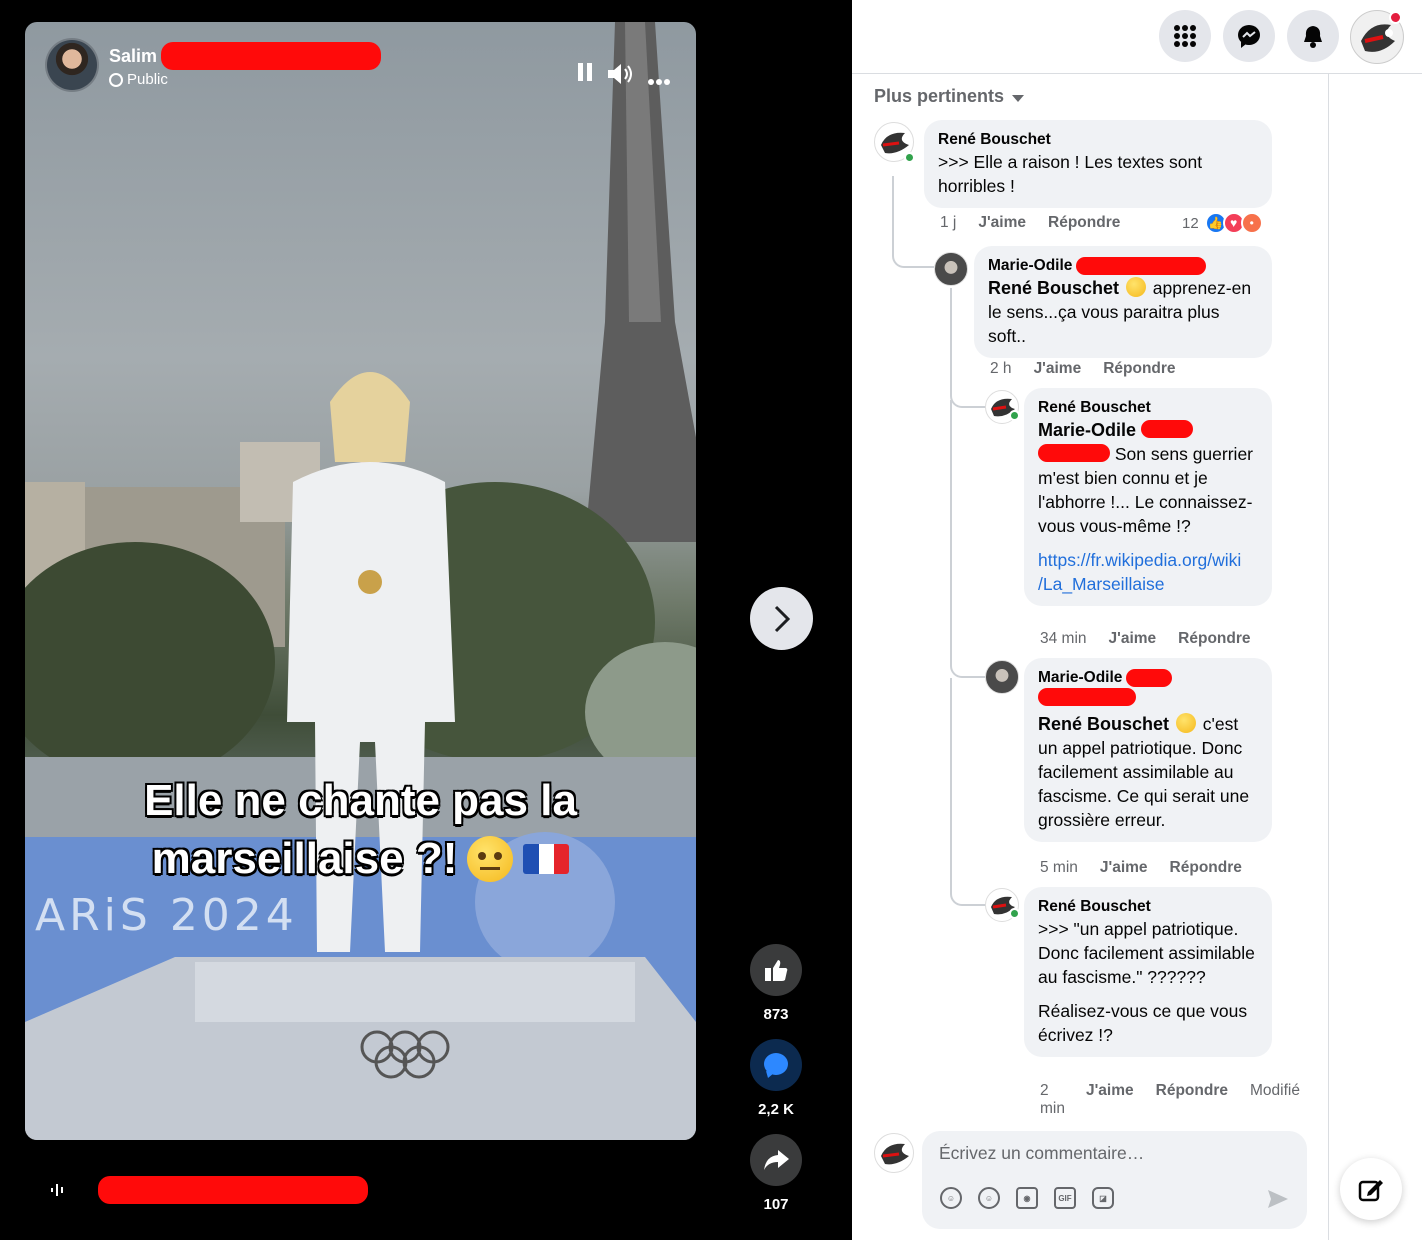 The width and height of the screenshot is (1422, 1240). Describe the element at coordinates (57, 1190) in the screenshot. I see `audio-waveform-icon` at that location.